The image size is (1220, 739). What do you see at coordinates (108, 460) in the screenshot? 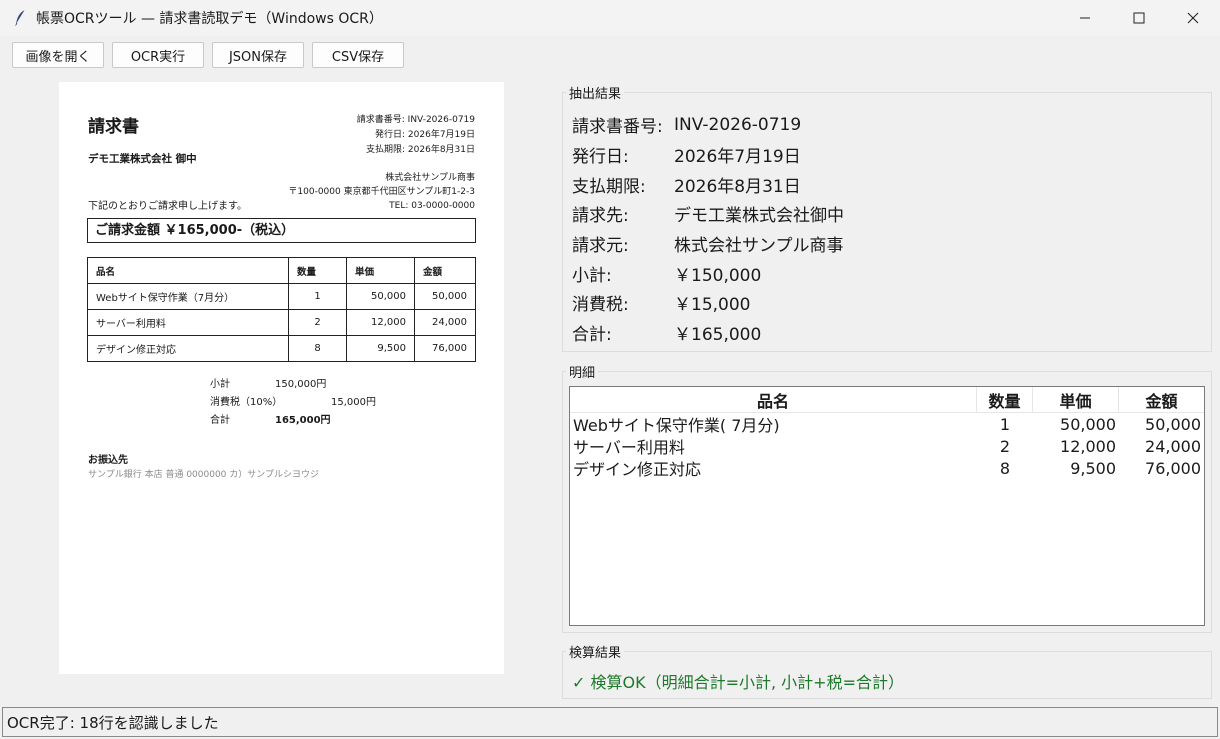
I see `bank-title: お振込先` at bounding box center [108, 460].